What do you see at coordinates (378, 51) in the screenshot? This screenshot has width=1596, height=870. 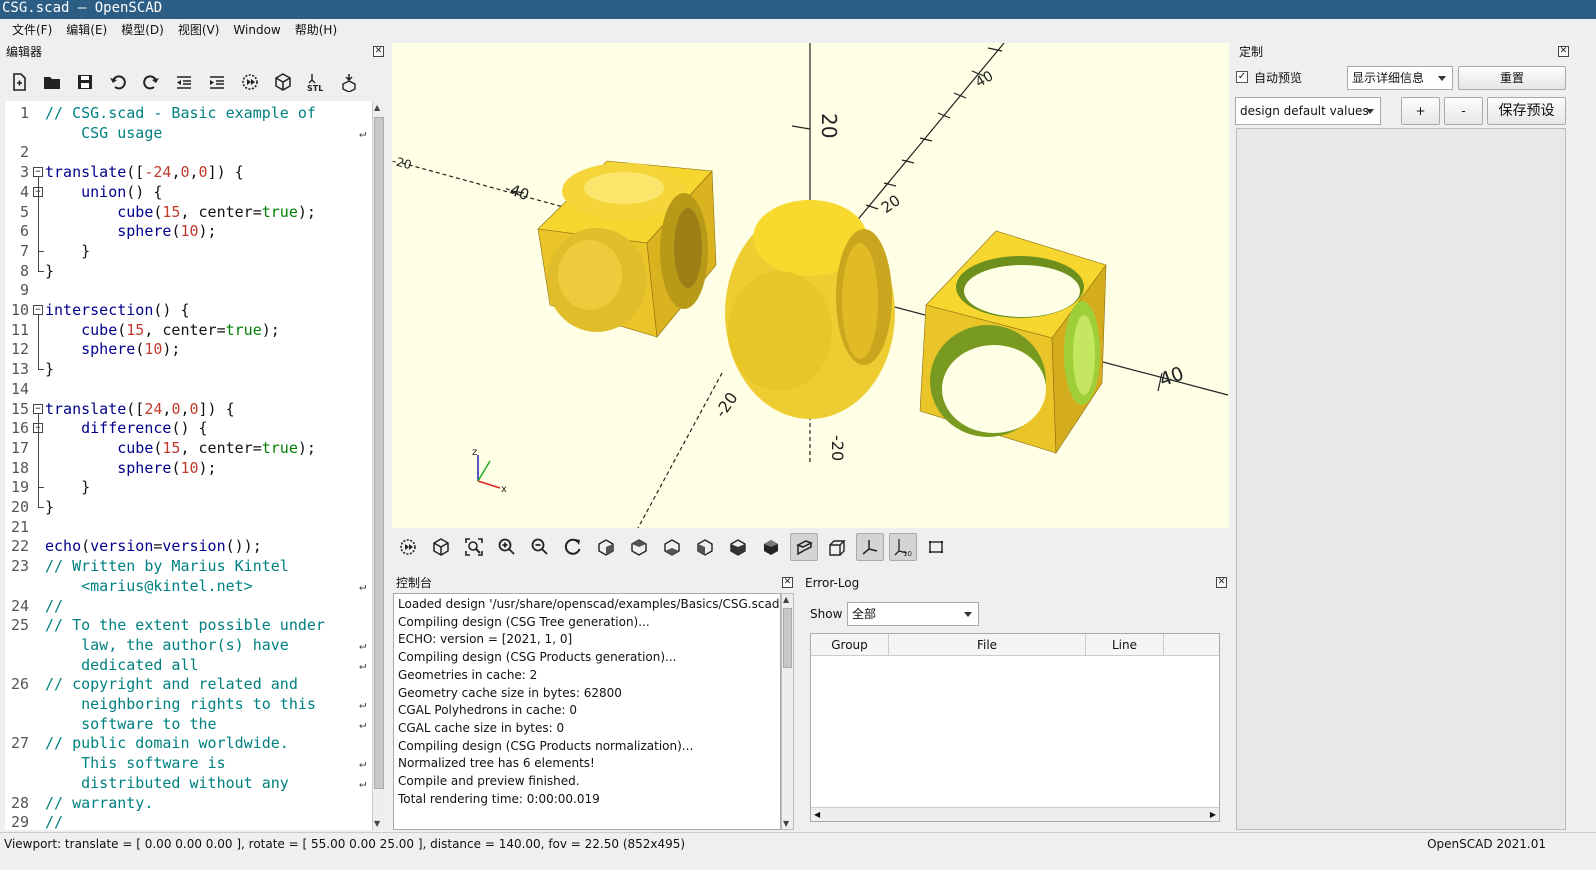 I see `editor-close-icon: ✕` at bounding box center [378, 51].